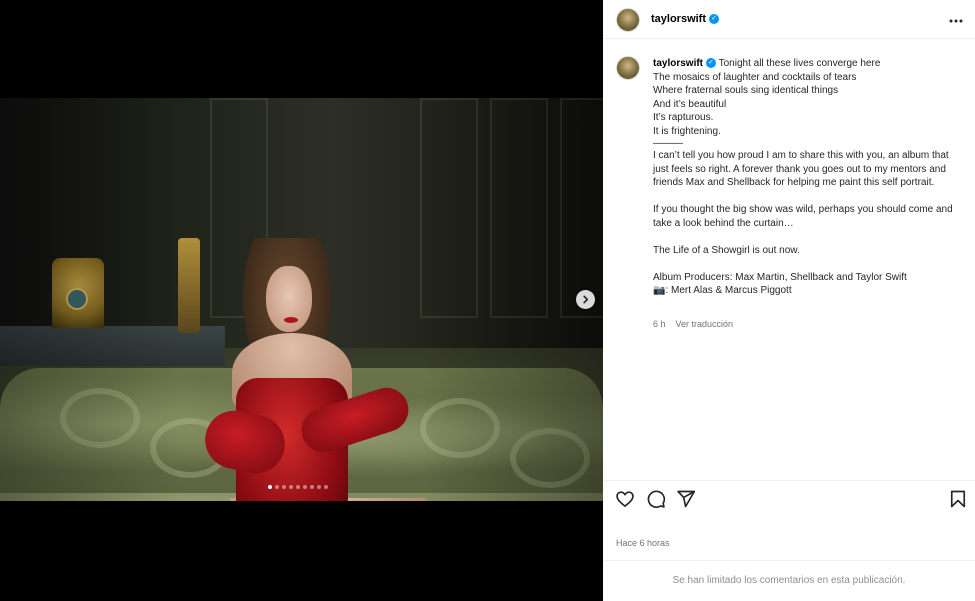  I want to click on post-author: taylorswift ✓, so click(685, 19).